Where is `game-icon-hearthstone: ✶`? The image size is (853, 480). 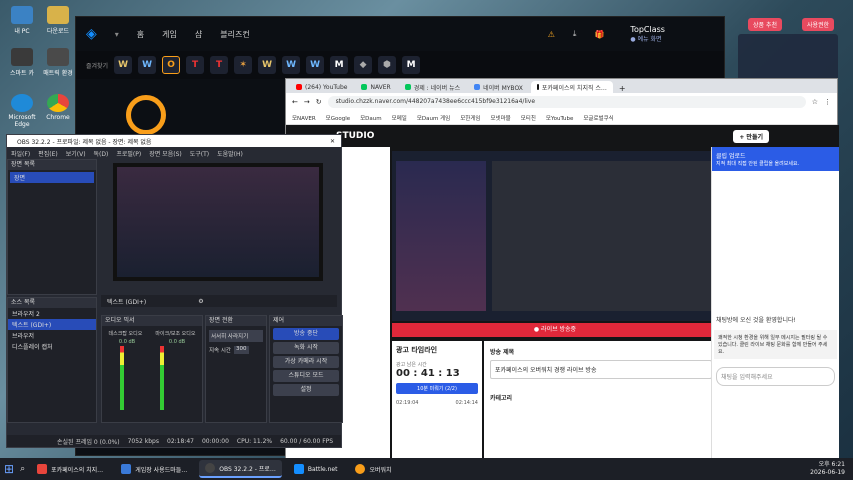 game-icon-hearthstone: ✶ is located at coordinates (243, 65).